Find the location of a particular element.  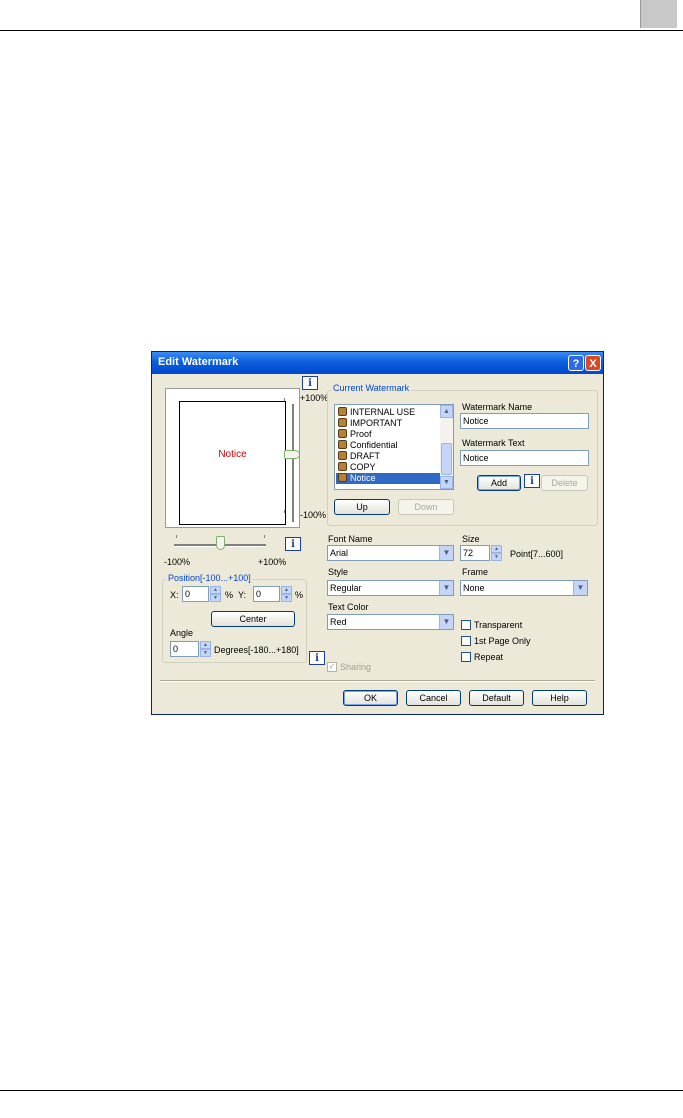

center-button: Center is located at coordinates (253, 619).